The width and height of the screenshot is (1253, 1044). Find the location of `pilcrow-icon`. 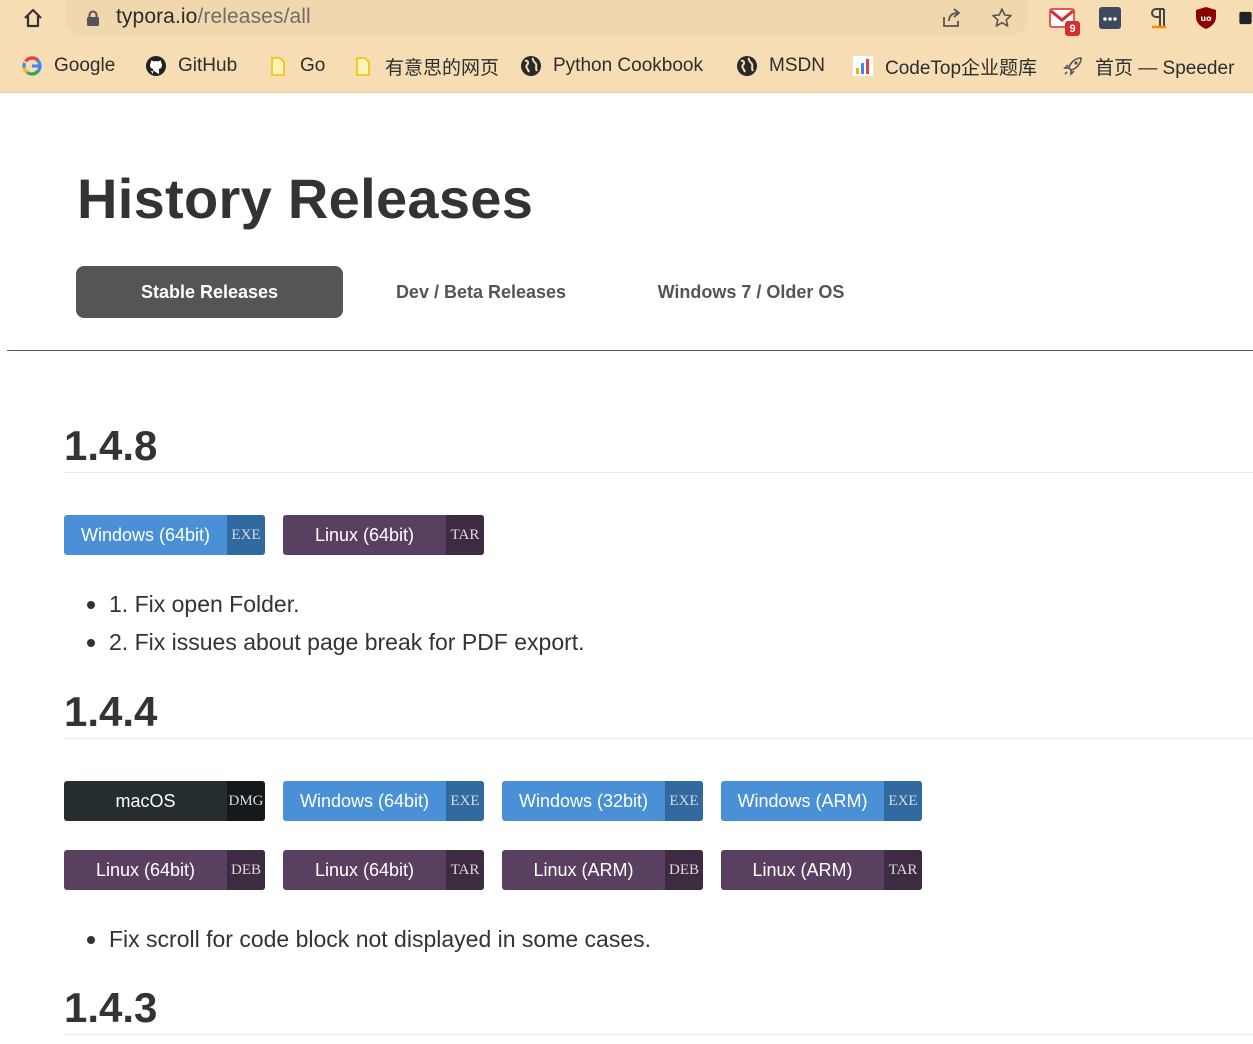

pilcrow-icon is located at coordinates (1158, 18).